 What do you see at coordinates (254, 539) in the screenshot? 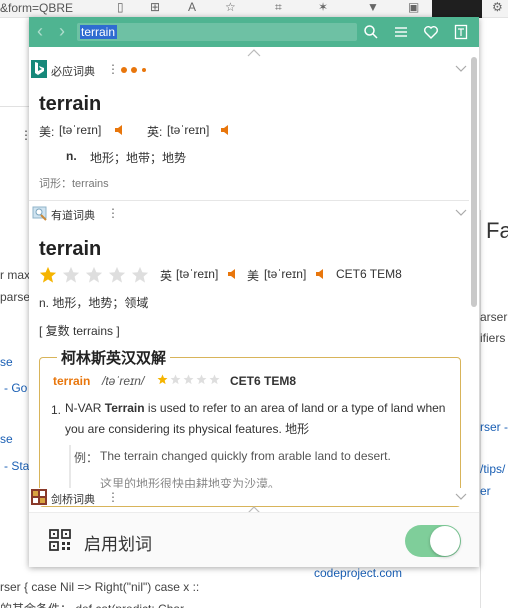
I see `popup-footer: 启用划词` at bounding box center [254, 539].